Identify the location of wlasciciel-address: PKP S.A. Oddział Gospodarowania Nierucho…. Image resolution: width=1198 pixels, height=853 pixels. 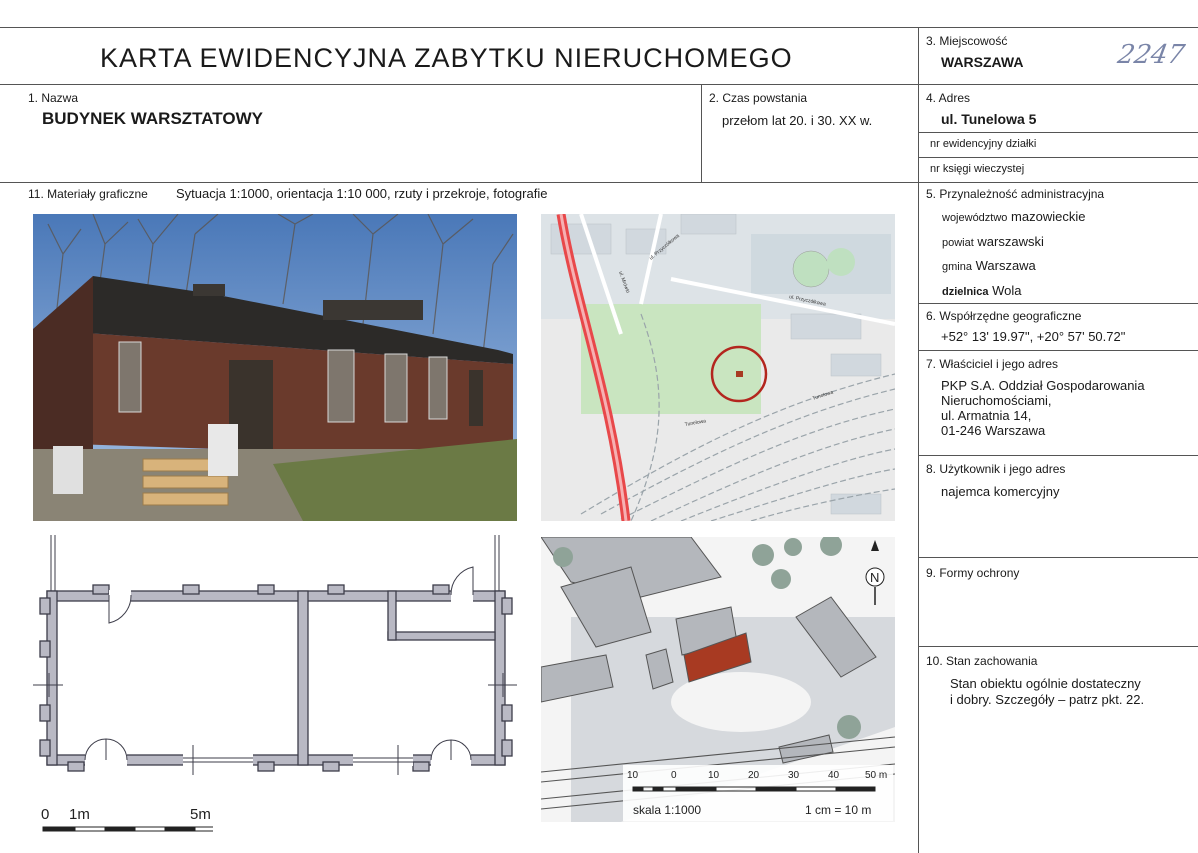
(1043, 408).